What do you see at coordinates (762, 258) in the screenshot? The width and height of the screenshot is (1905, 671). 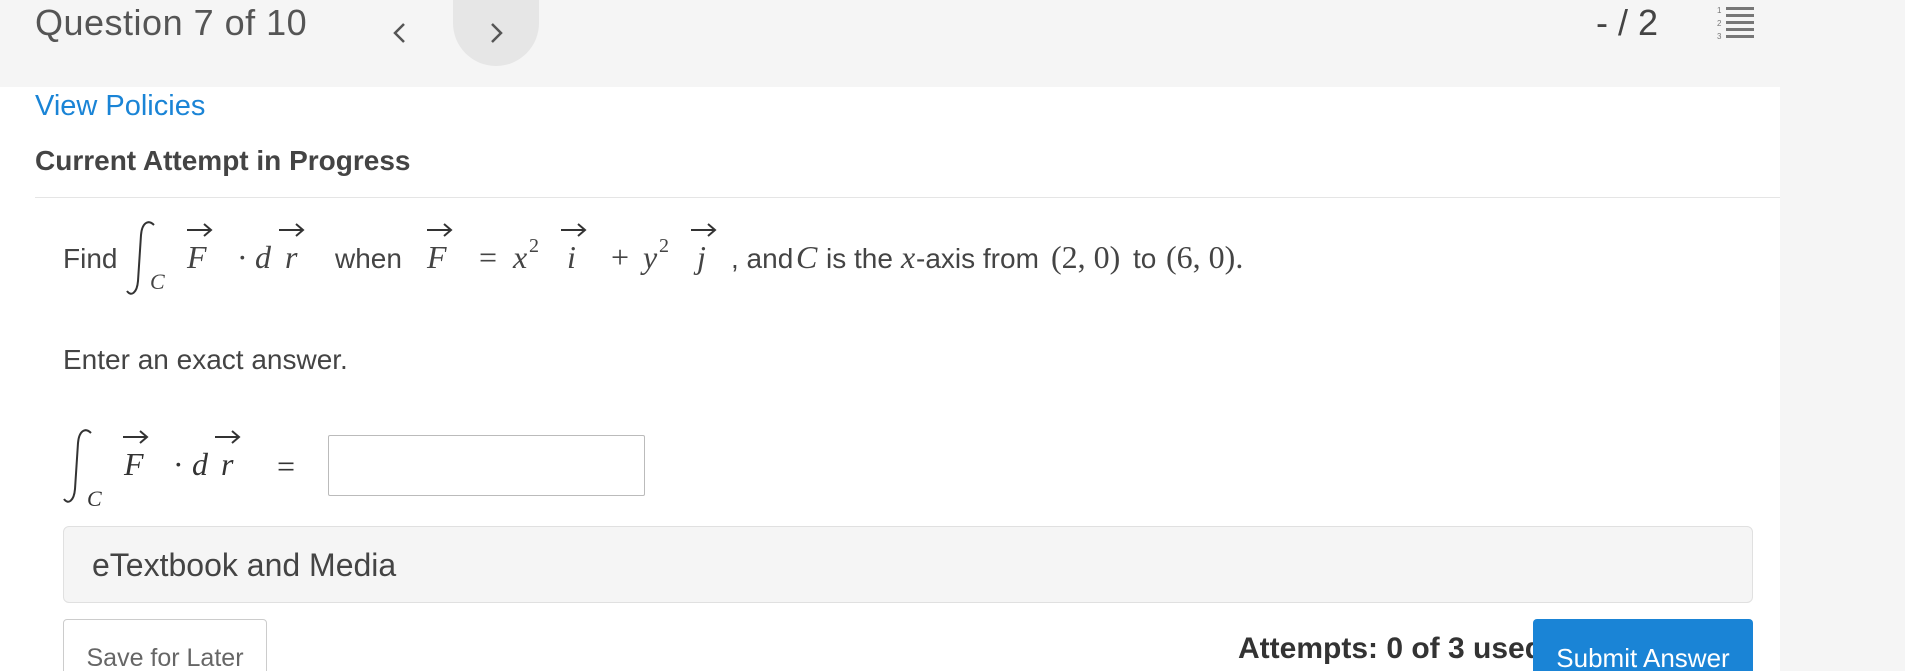 I see `problem-and-text: , and` at bounding box center [762, 258].